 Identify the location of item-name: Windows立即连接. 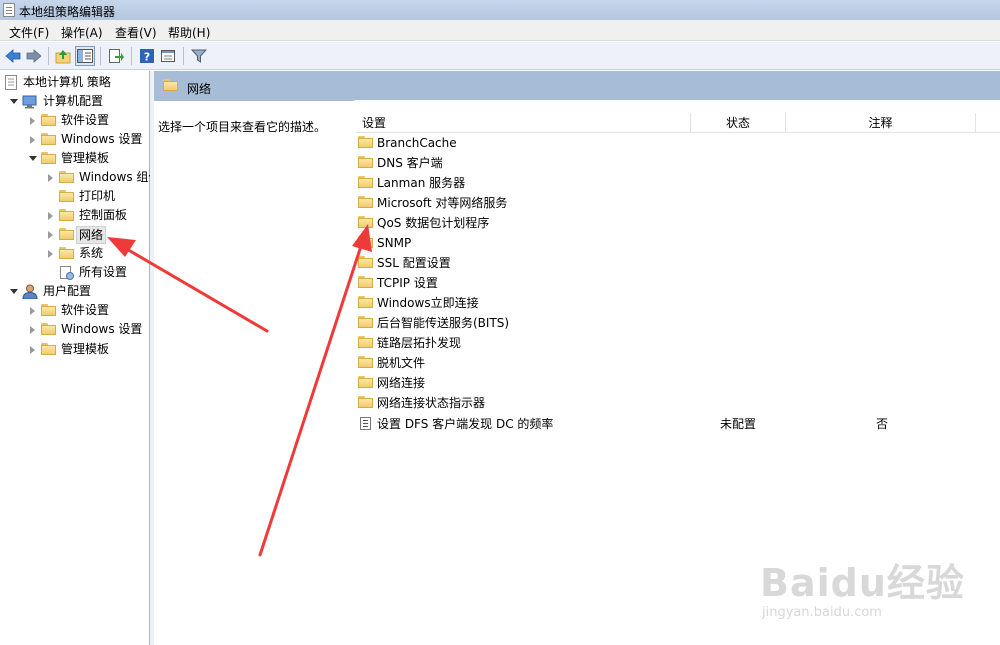
(428, 303).